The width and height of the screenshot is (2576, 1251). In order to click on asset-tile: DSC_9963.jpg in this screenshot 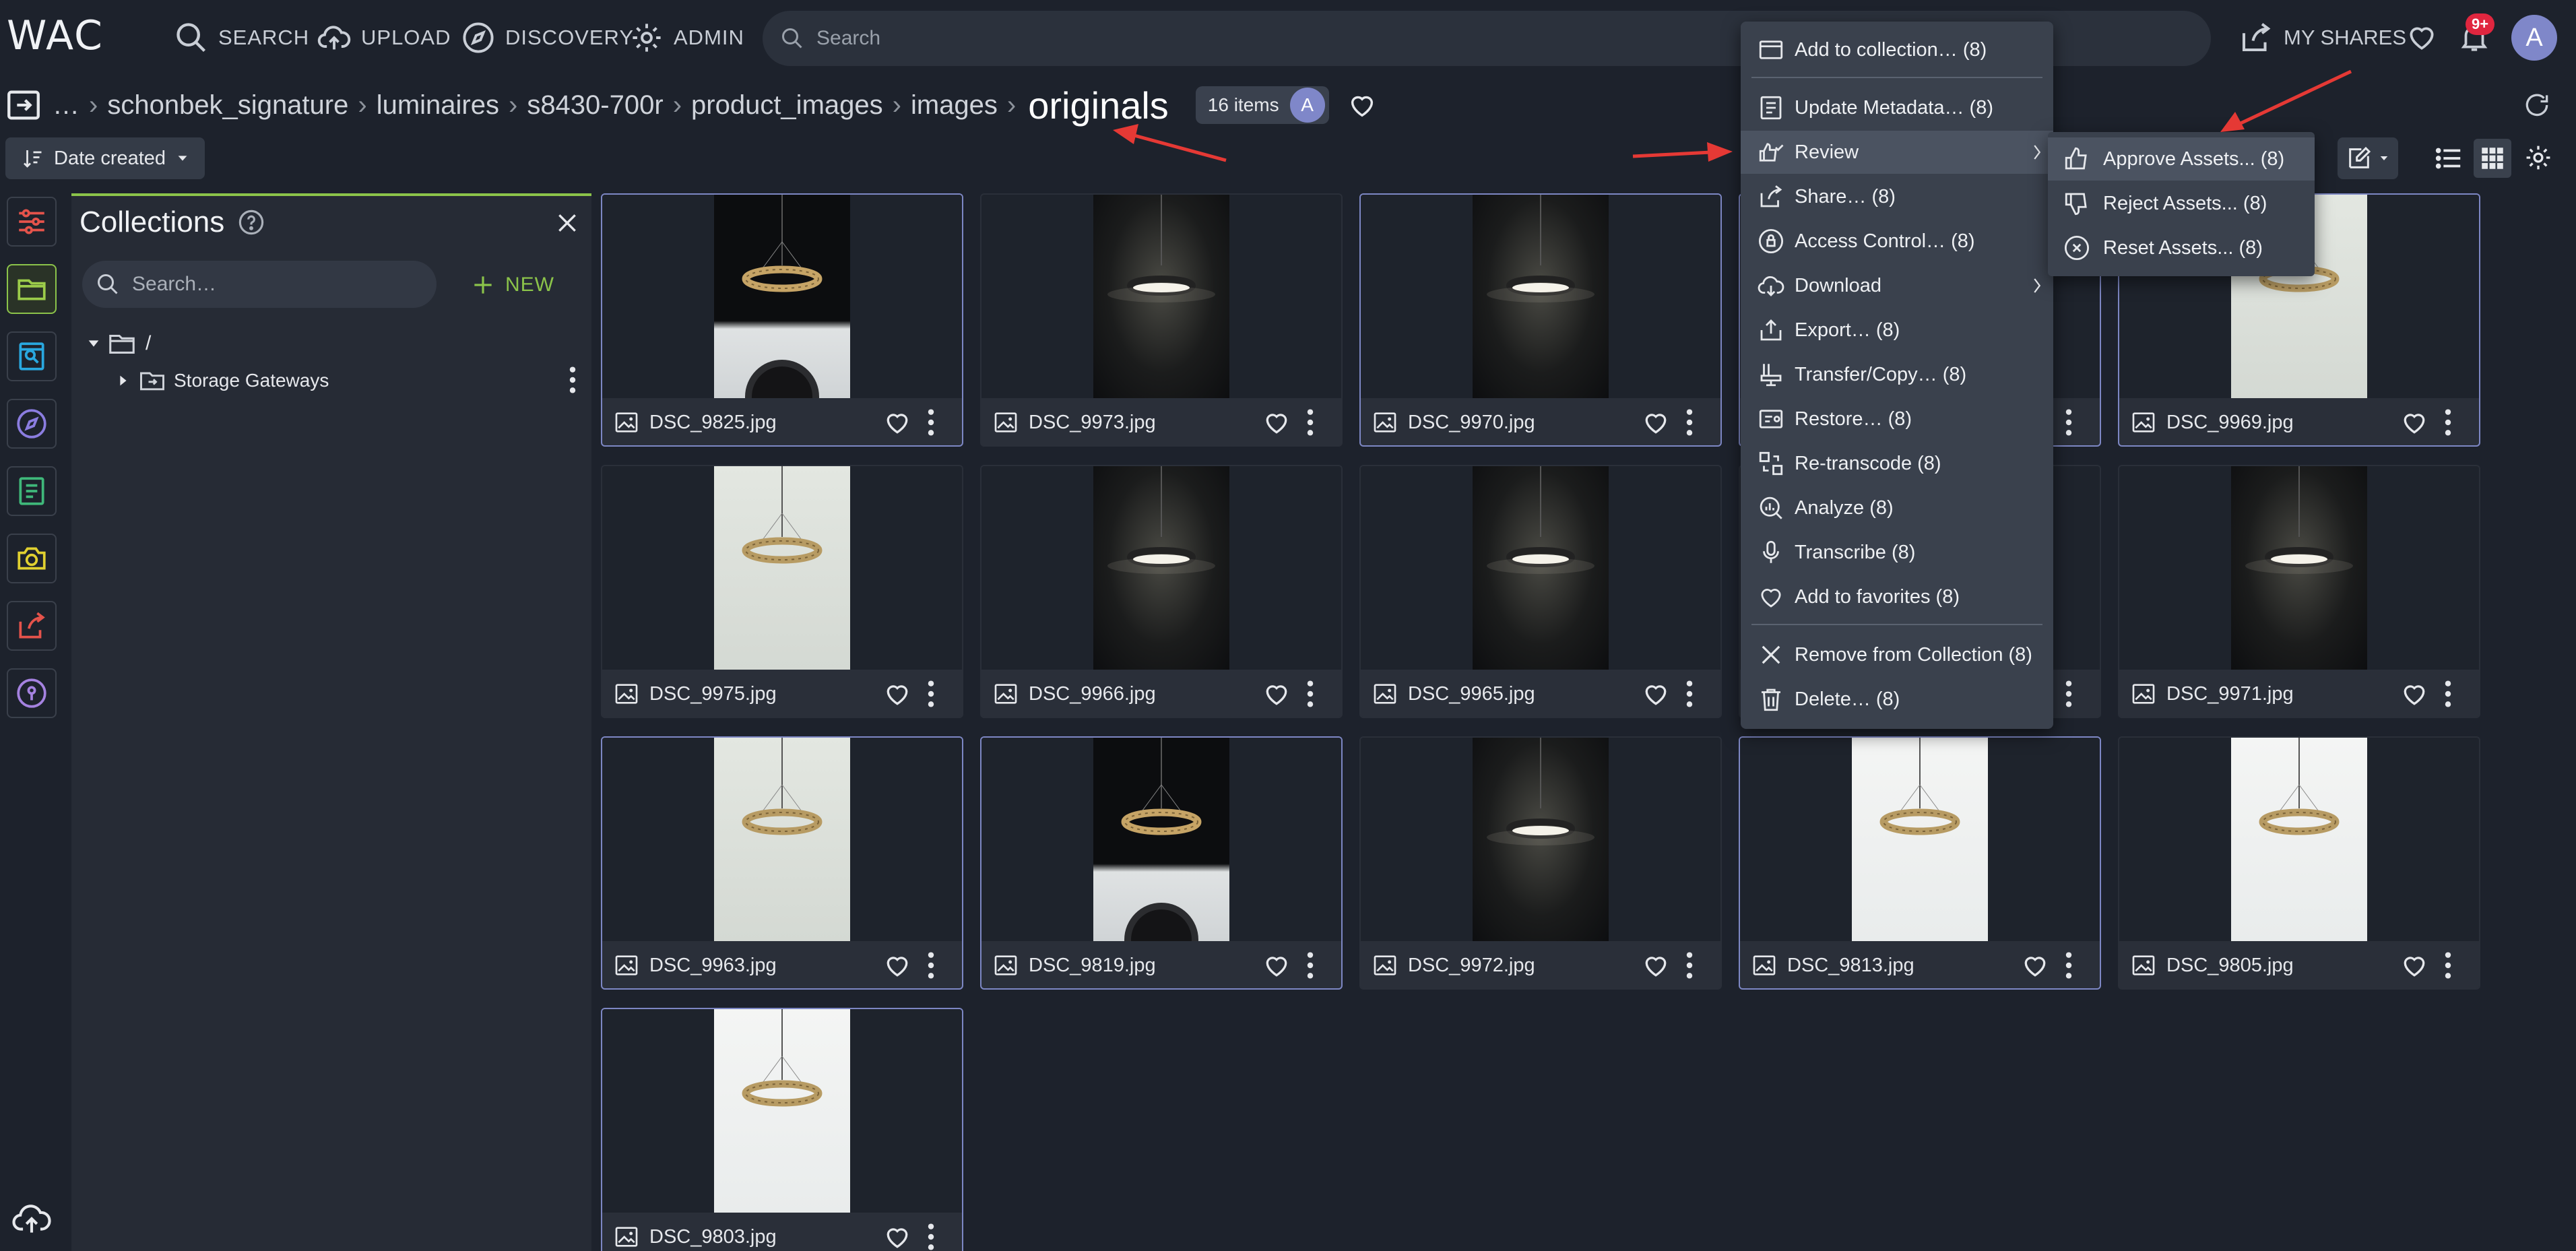, I will do `click(782, 863)`.